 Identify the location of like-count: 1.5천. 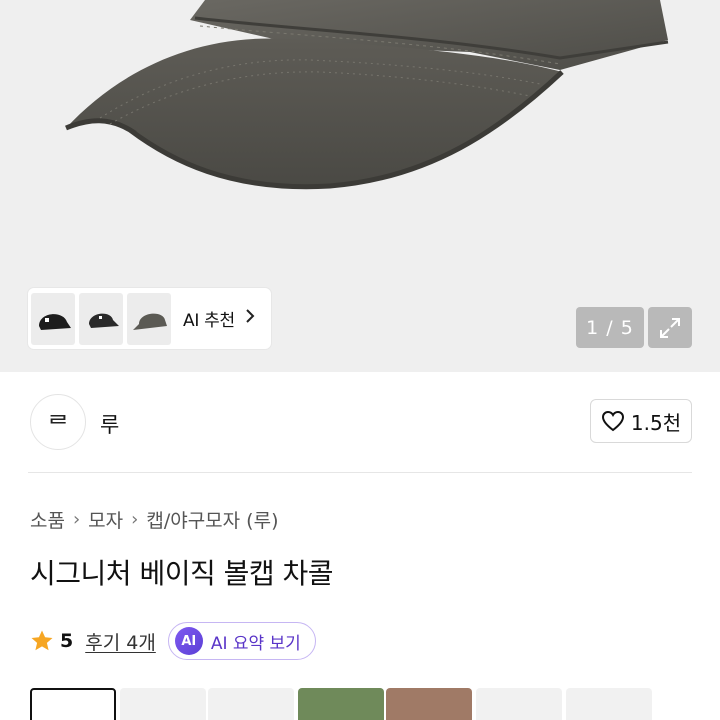
(656, 422).